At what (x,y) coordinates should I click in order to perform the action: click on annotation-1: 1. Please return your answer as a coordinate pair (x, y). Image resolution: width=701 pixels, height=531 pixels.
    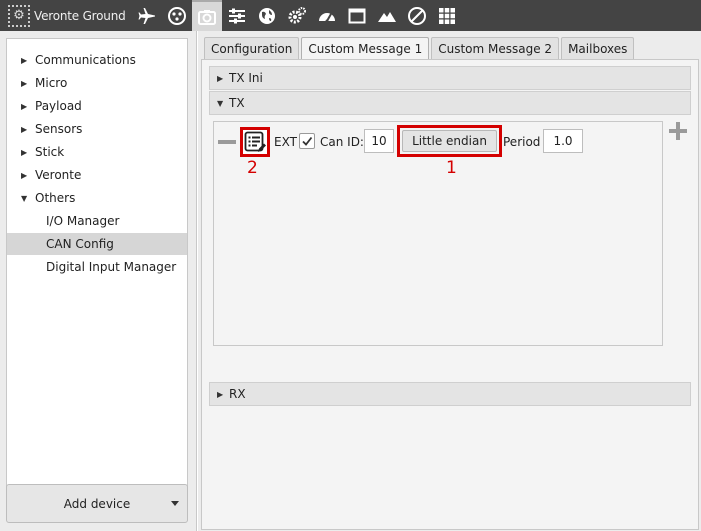
    Looking at the image, I should click on (451, 168).